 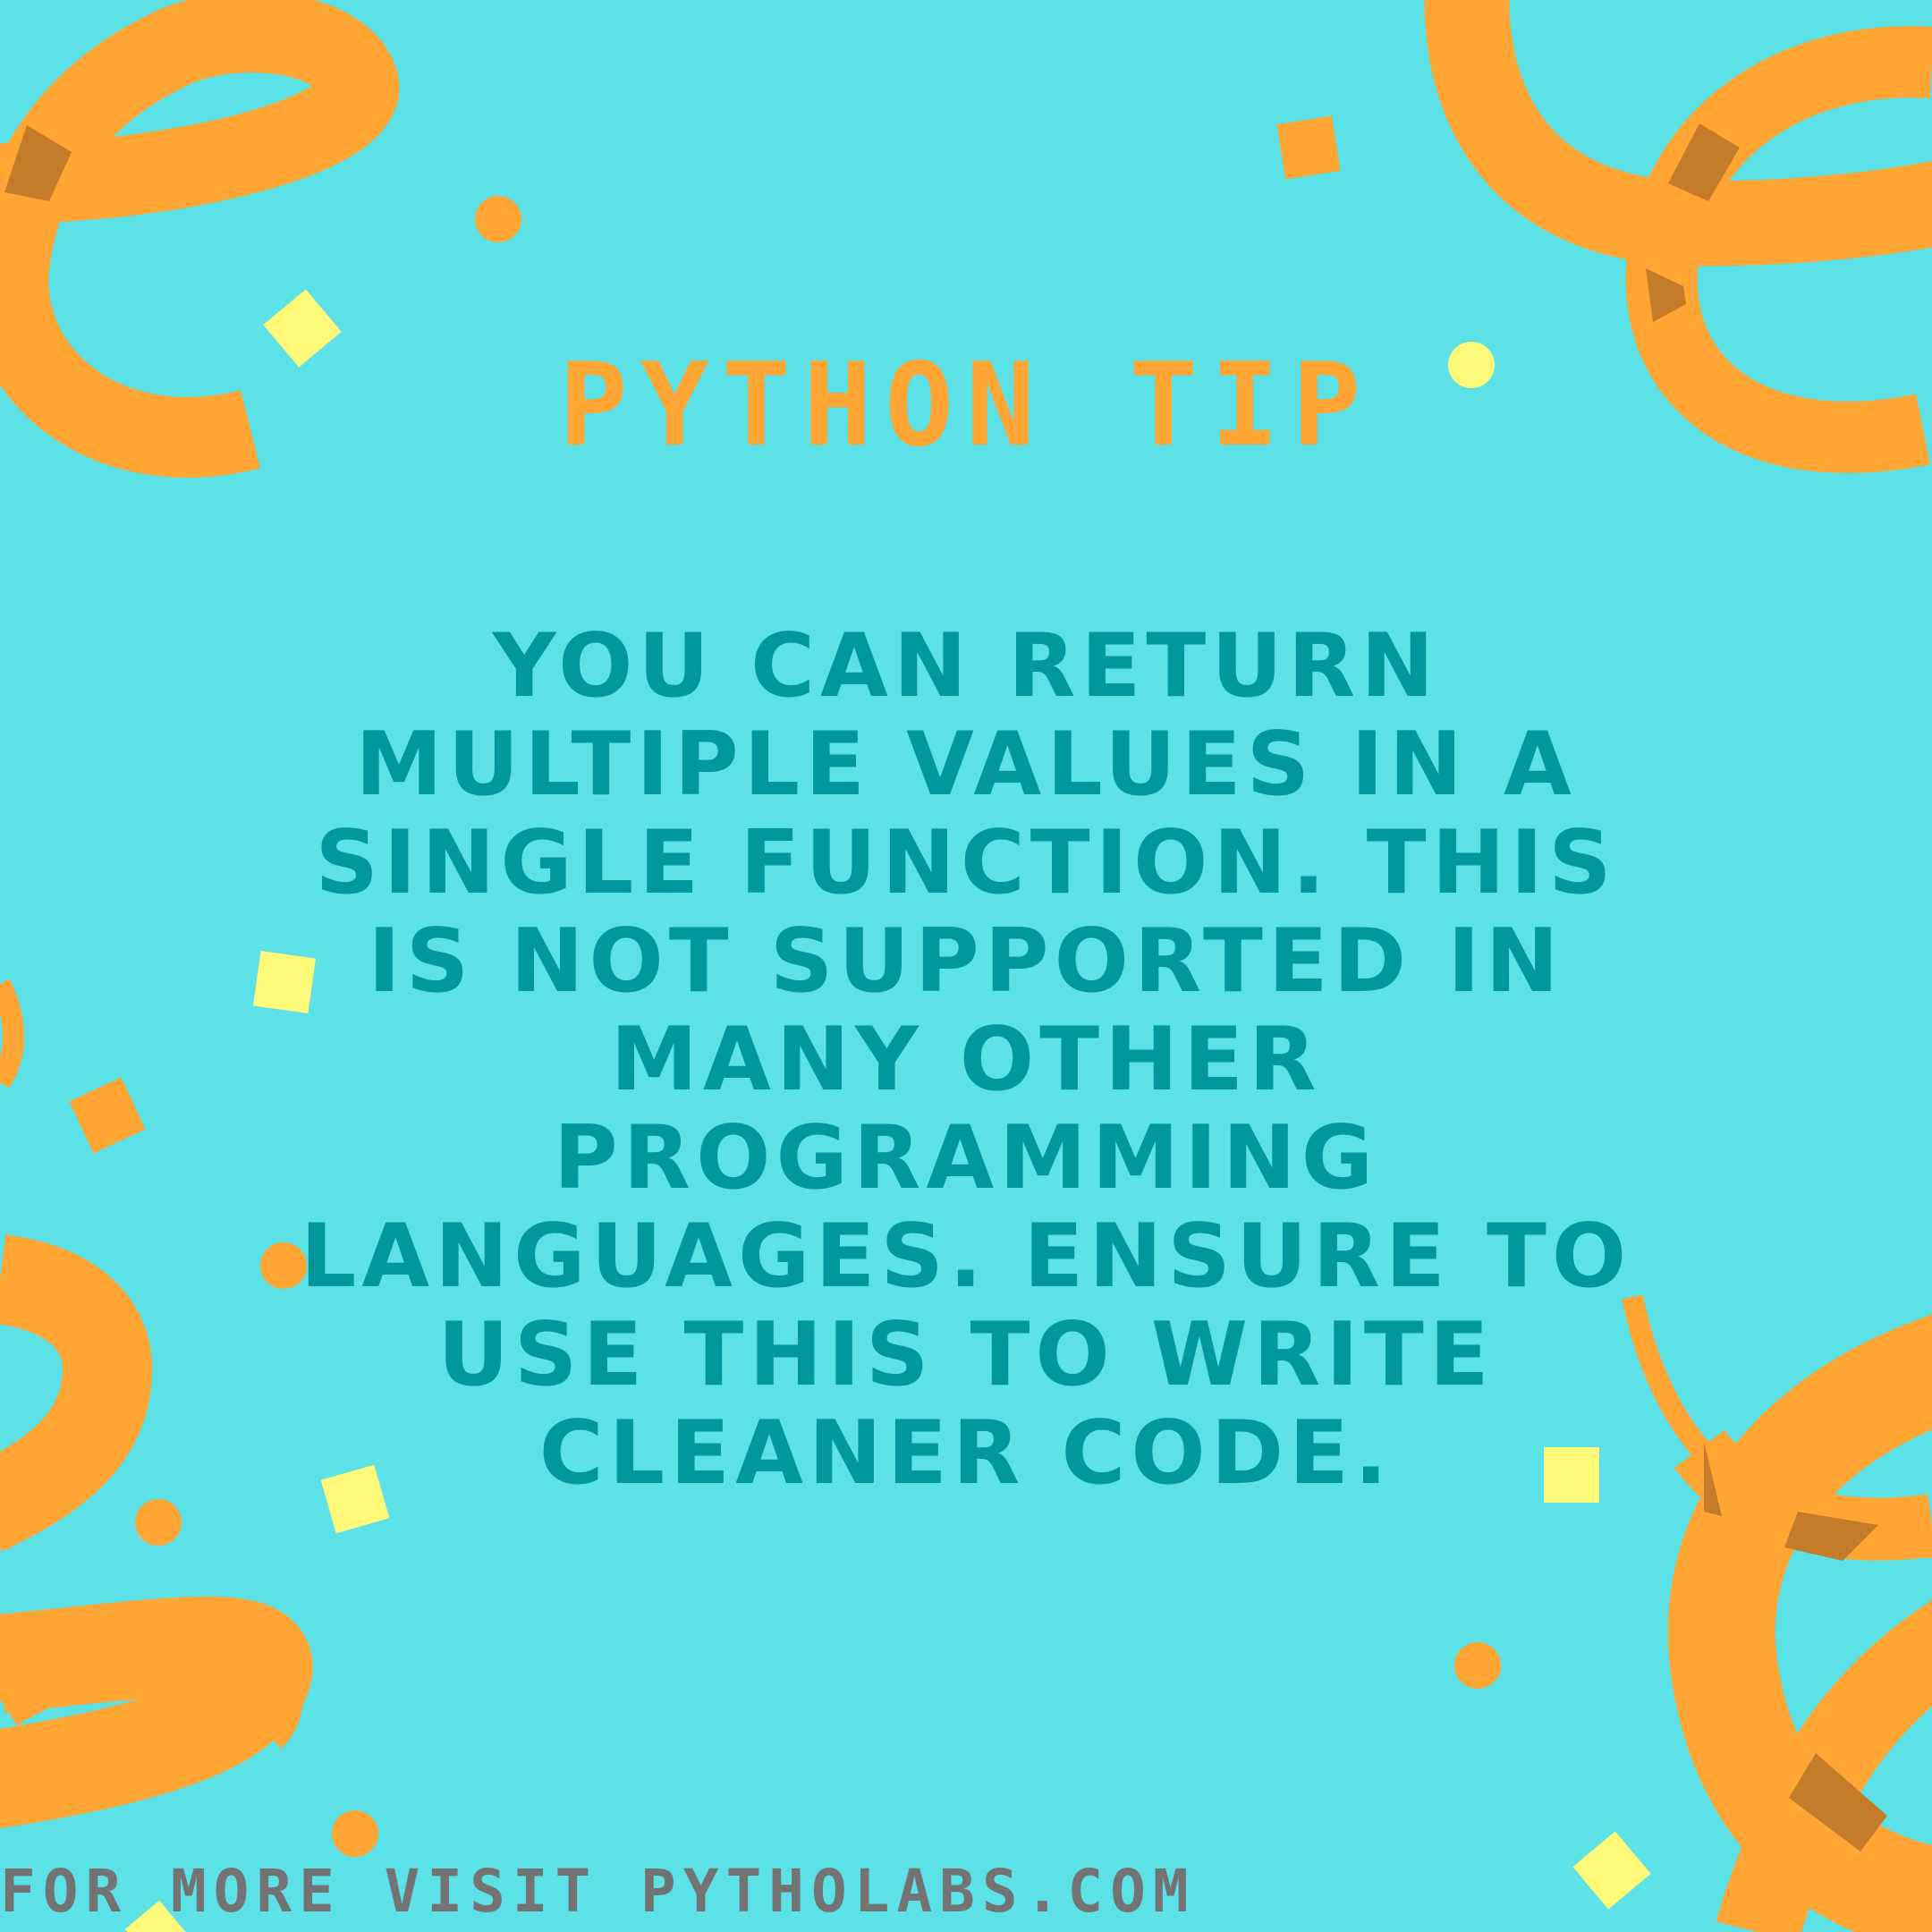 I want to click on footer-link-text: FOR MORE VISIT PYTHOLABS.COM, so click(x=598, y=1891).